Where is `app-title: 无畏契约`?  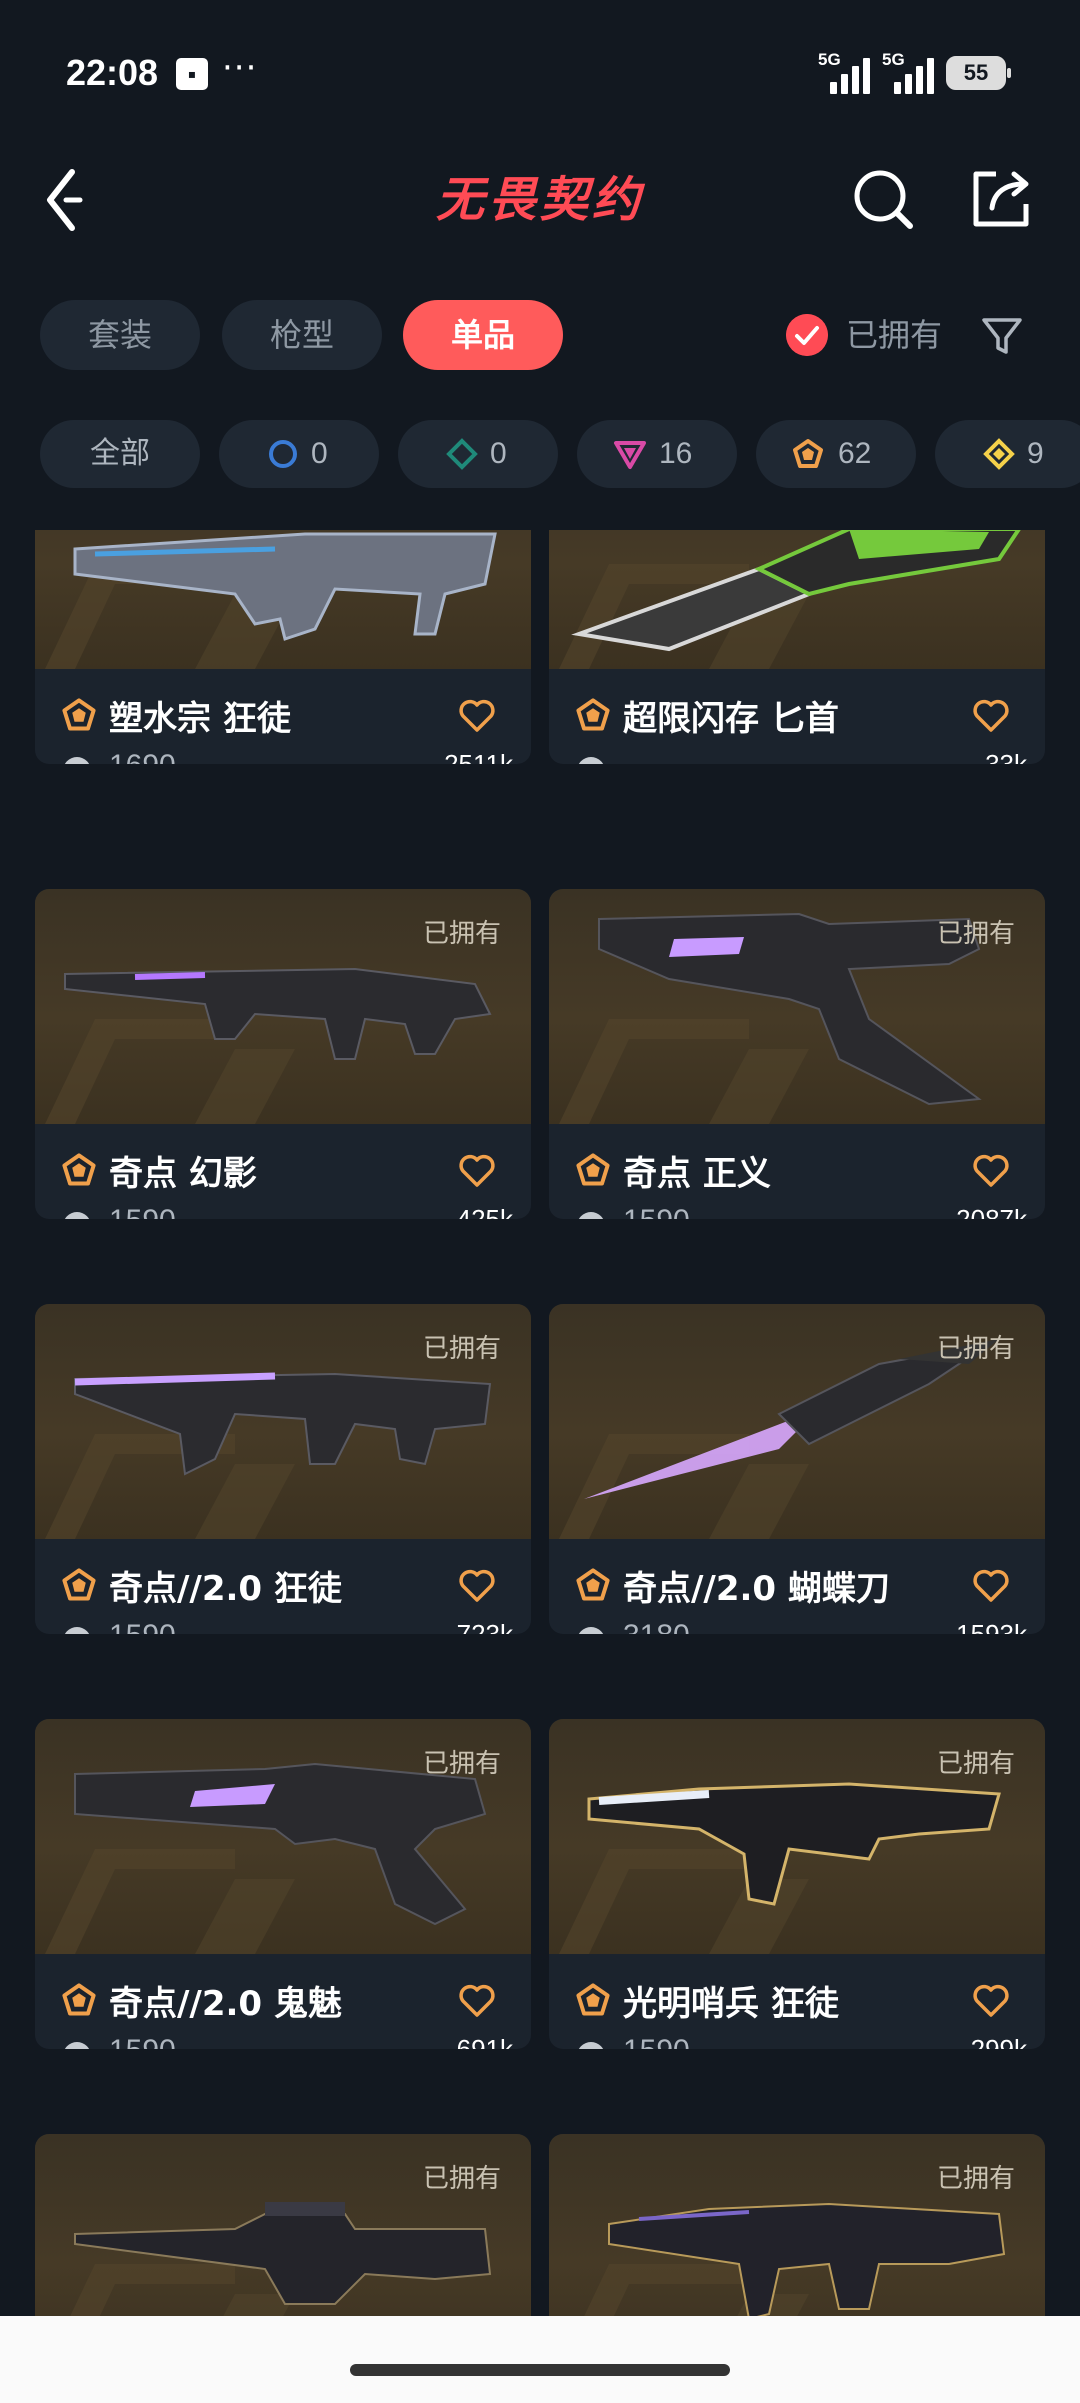
app-title: 无畏契约 is located at coordinates (539, 200).